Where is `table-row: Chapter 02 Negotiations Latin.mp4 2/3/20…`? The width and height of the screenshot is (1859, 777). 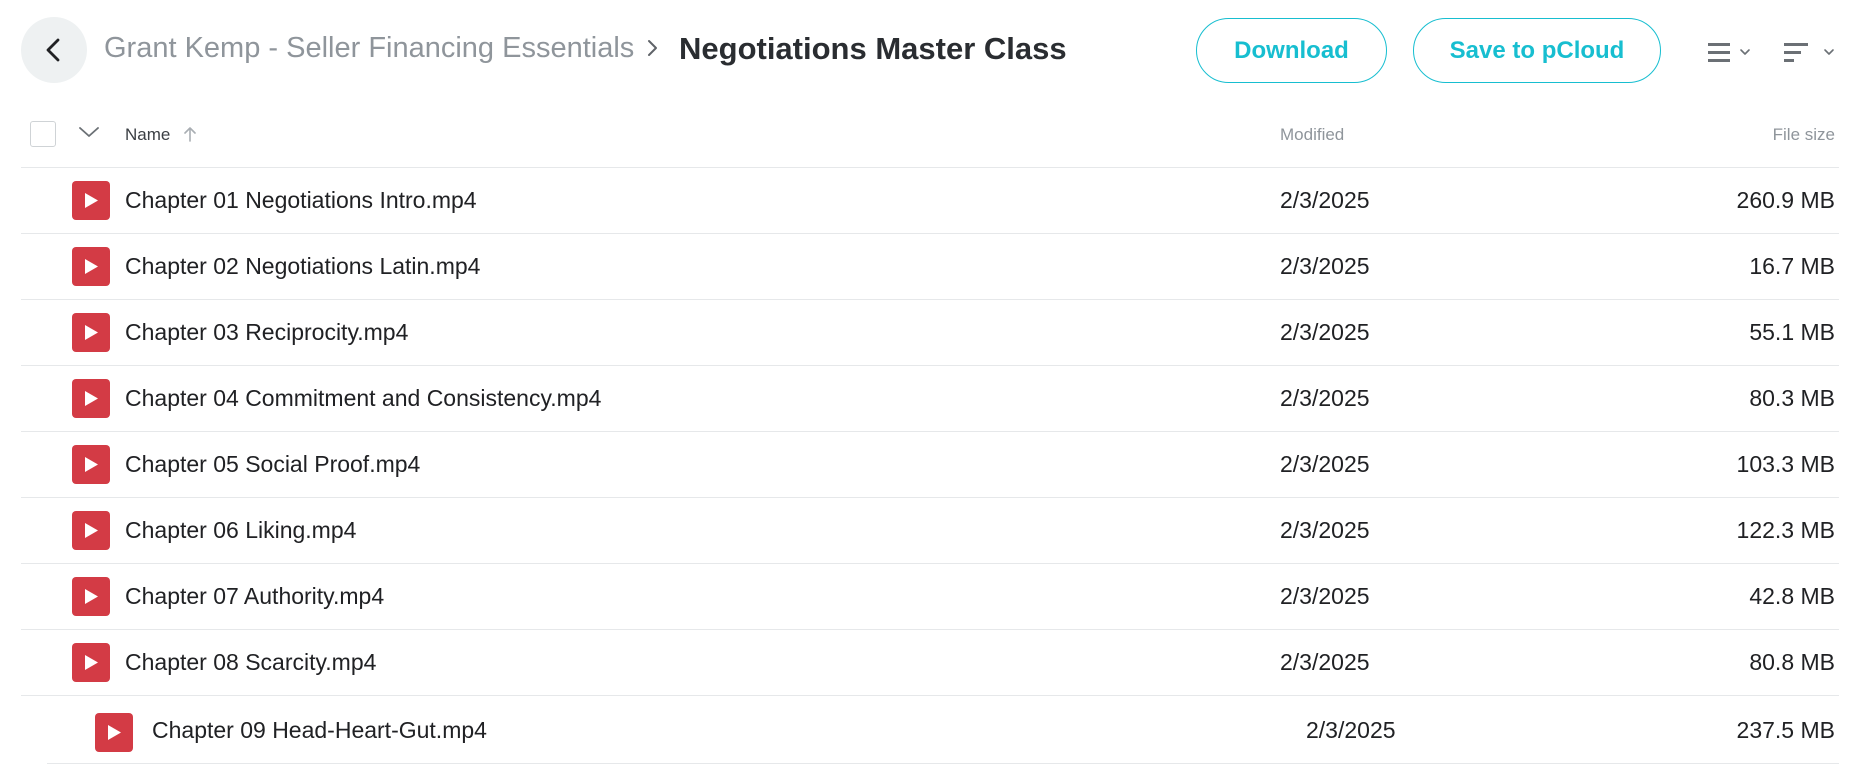
table-row: Chapter 02 Negotiations Latin.mp4 2/3/20… is located at coordinates (930, 267).